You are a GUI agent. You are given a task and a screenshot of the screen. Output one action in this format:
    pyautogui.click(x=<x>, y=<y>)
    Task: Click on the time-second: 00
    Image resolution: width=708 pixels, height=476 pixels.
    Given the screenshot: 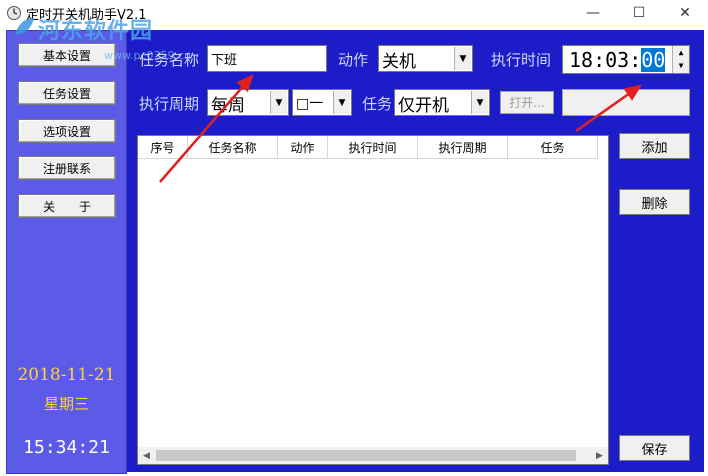 What is the action you would take?
    pyautogui.click(x=653, y=60)
    